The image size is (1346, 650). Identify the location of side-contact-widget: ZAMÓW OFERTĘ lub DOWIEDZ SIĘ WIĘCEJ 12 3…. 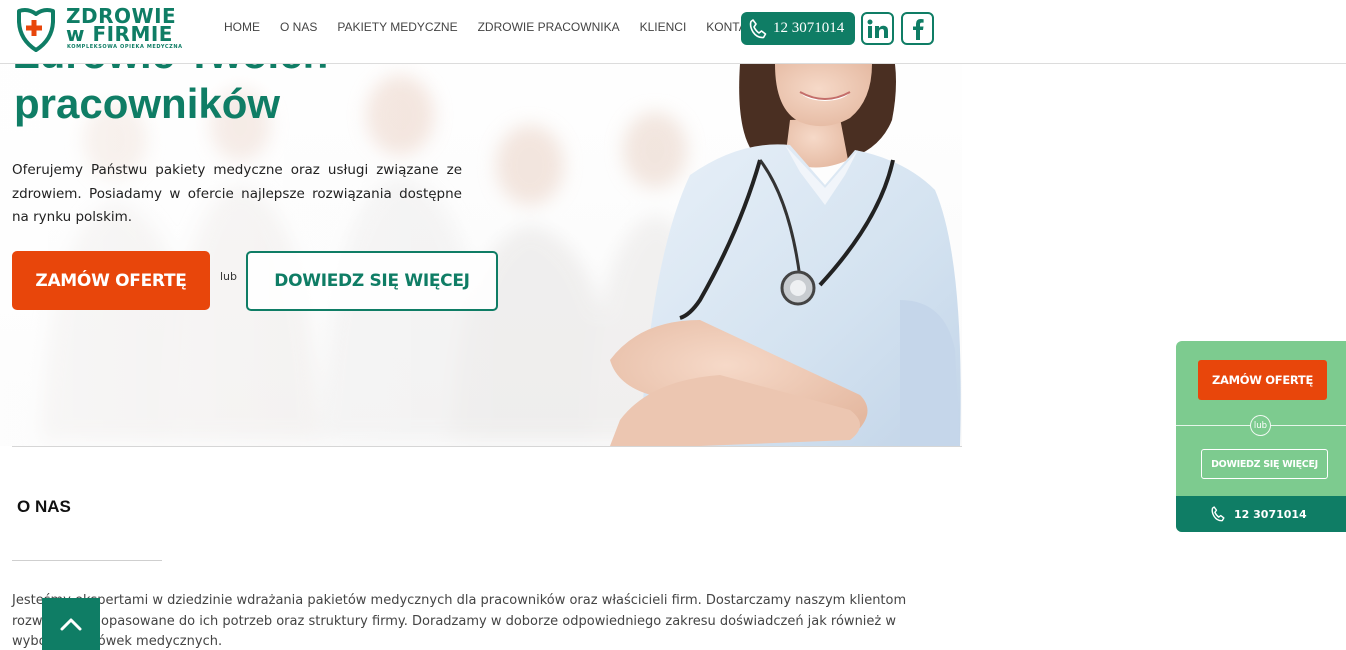
(1261, 436).